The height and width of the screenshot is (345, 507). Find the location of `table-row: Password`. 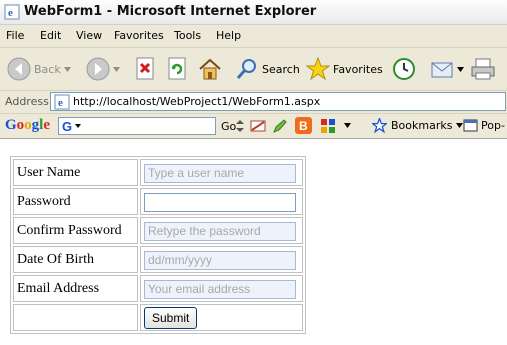

table-row: Password is located at coordinates (158, 201).